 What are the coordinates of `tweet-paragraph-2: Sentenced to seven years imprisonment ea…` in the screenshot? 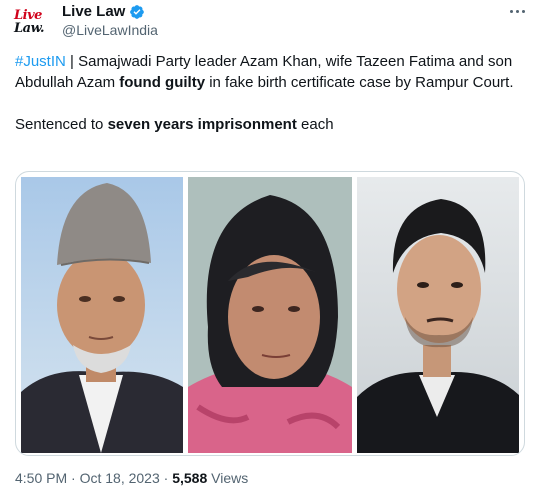 It's located at (272, 124).